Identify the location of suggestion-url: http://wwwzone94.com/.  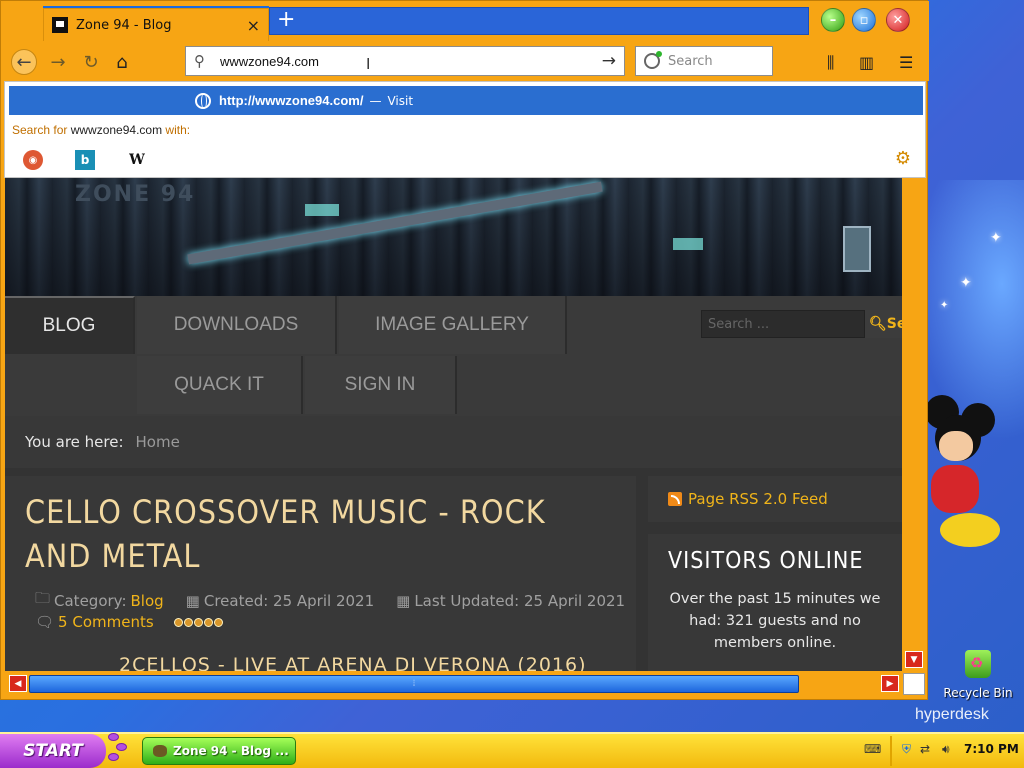
(291, 100).